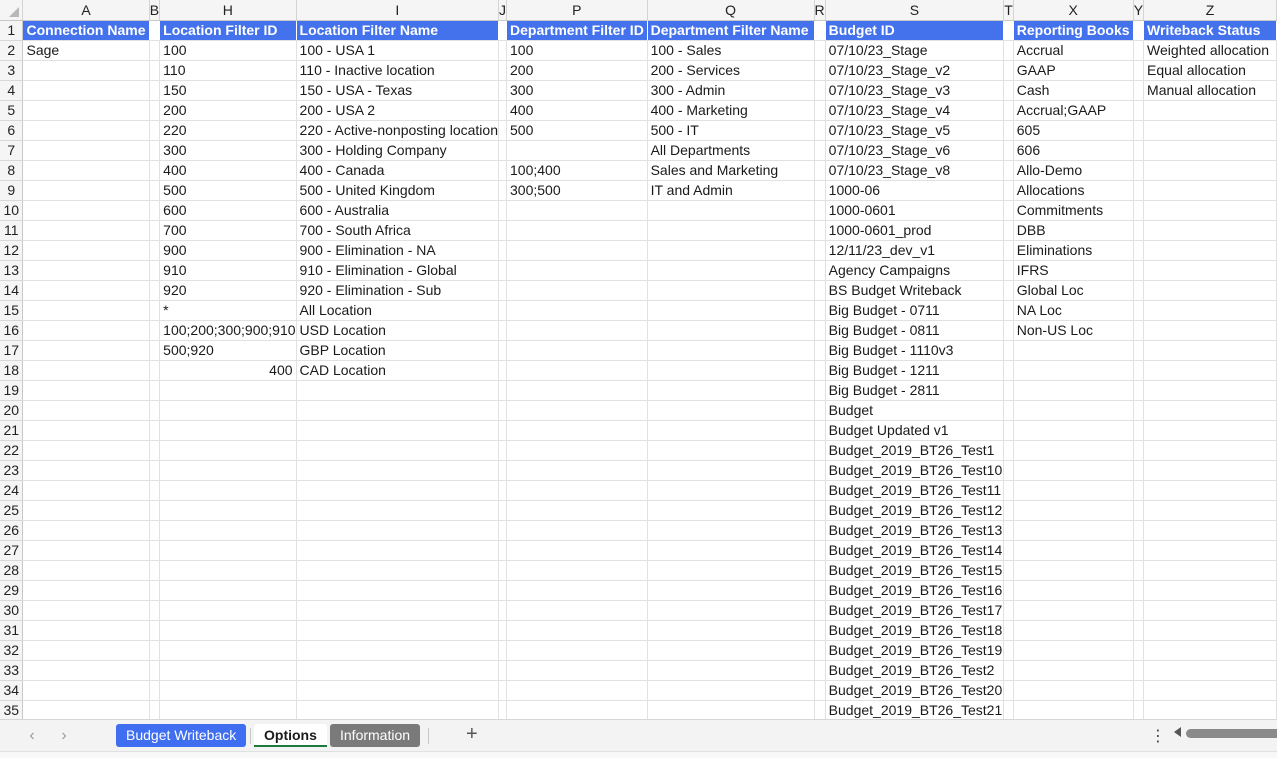  I want to click on cell-a15, so click(86, 310).